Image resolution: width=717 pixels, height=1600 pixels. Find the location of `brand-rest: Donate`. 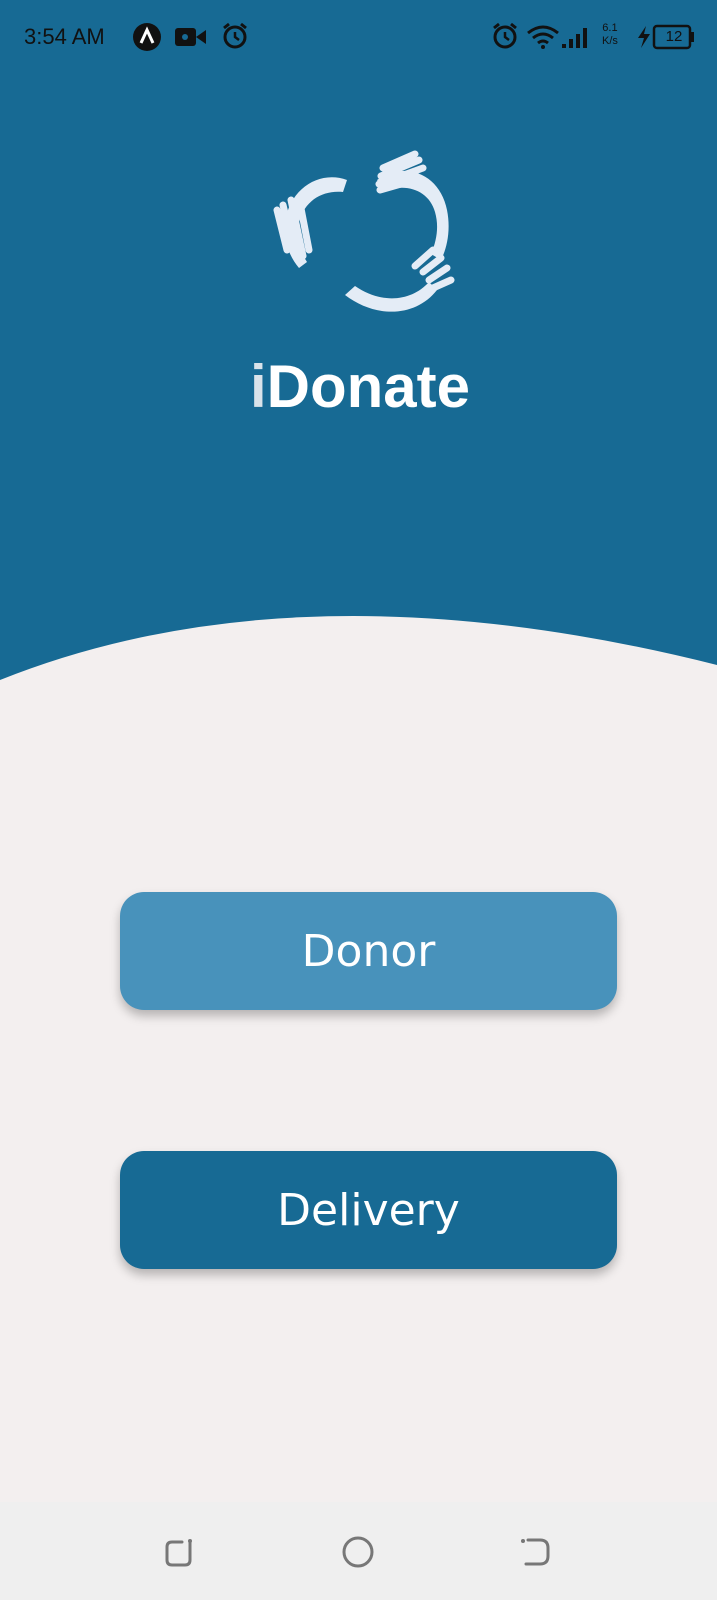

brand-rest: Donate is located at coordinates (368, 386).